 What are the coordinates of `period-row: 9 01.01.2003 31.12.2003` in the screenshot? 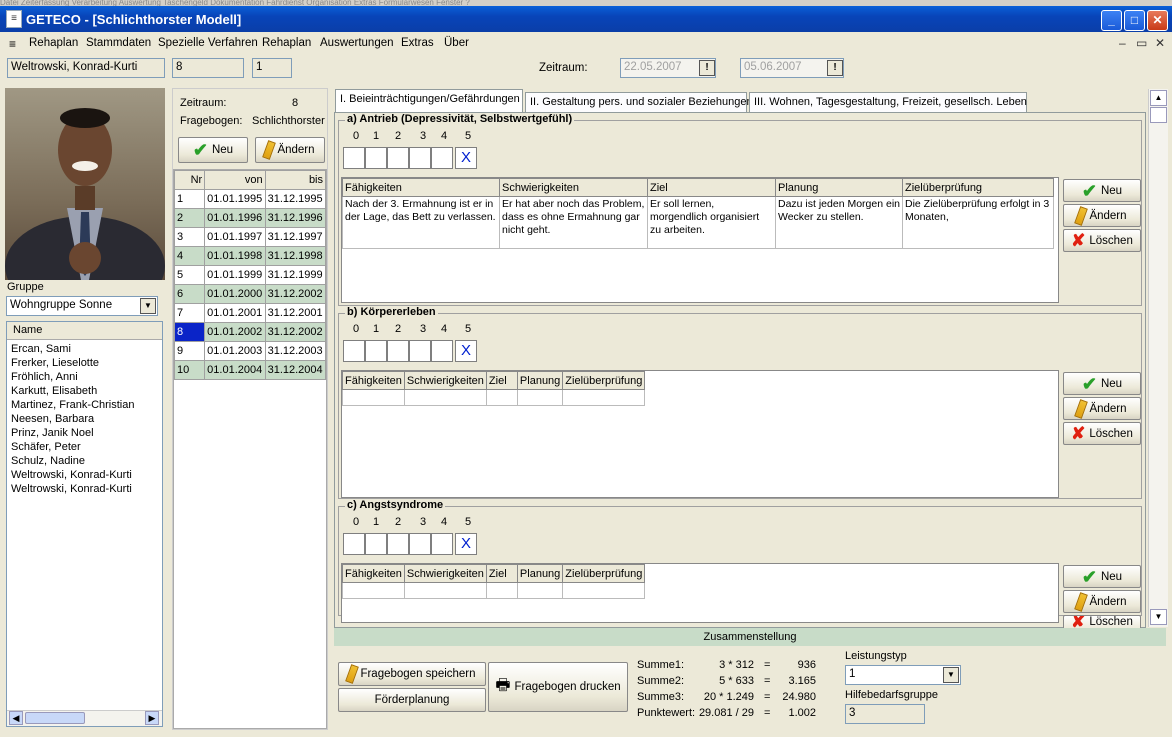 It's located at (250, 351).